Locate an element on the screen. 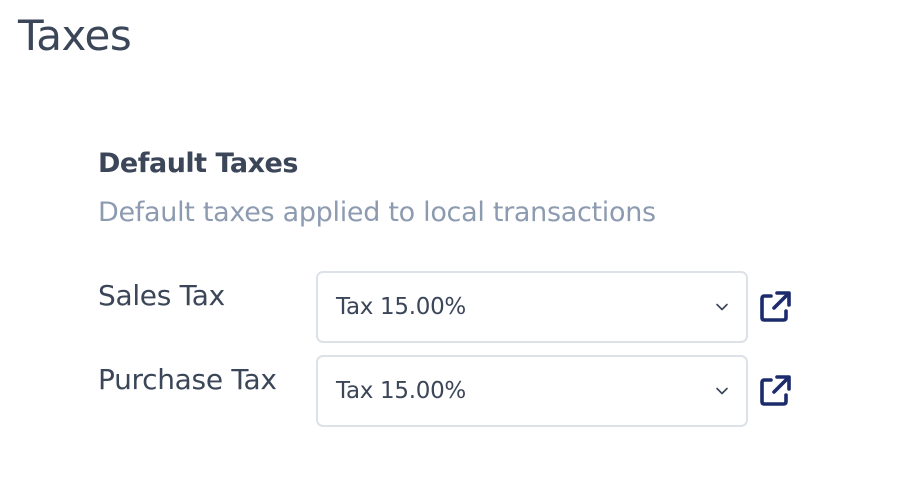 This screenshot has width=900, height=480. purchase-tax-selected-value: Tax 15.00% is located at coordinates (401, 391).